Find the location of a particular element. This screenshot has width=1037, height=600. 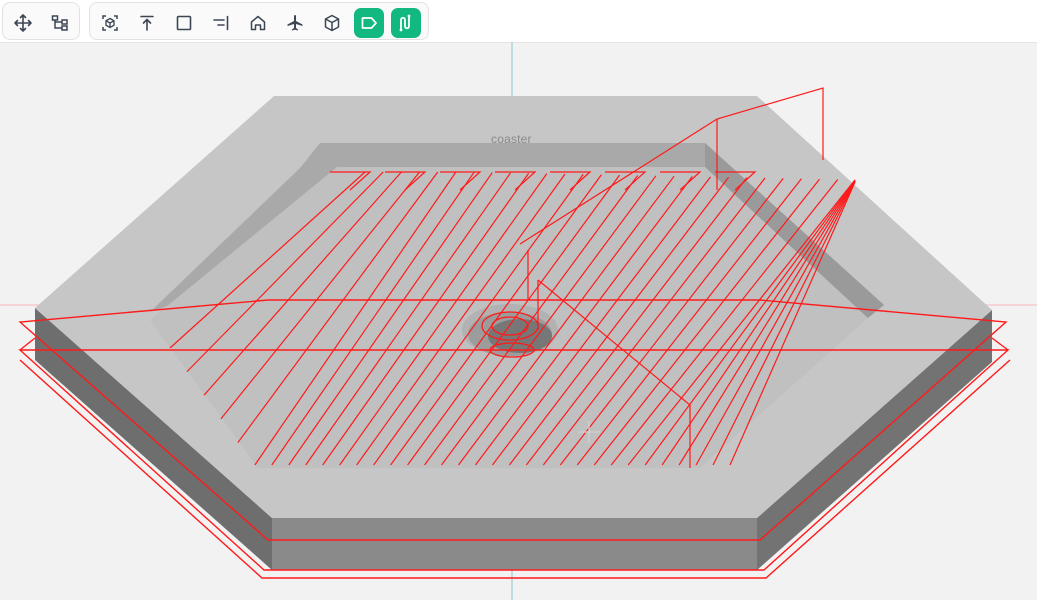

fly-view-button is located at coordinates (295, 23).